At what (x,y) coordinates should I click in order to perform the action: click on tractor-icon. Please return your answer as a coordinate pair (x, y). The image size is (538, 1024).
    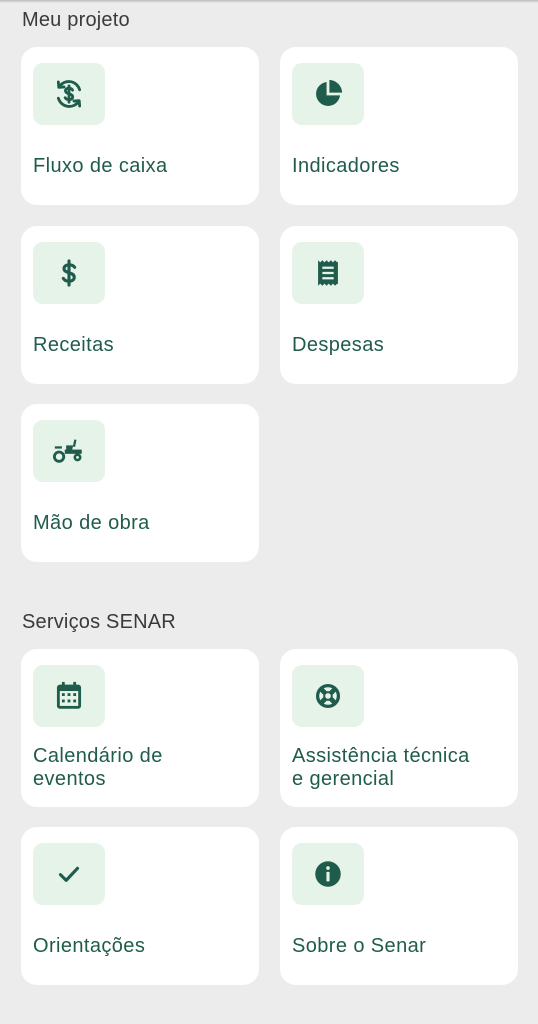
    Looking at the image, I should click on (69, 451).